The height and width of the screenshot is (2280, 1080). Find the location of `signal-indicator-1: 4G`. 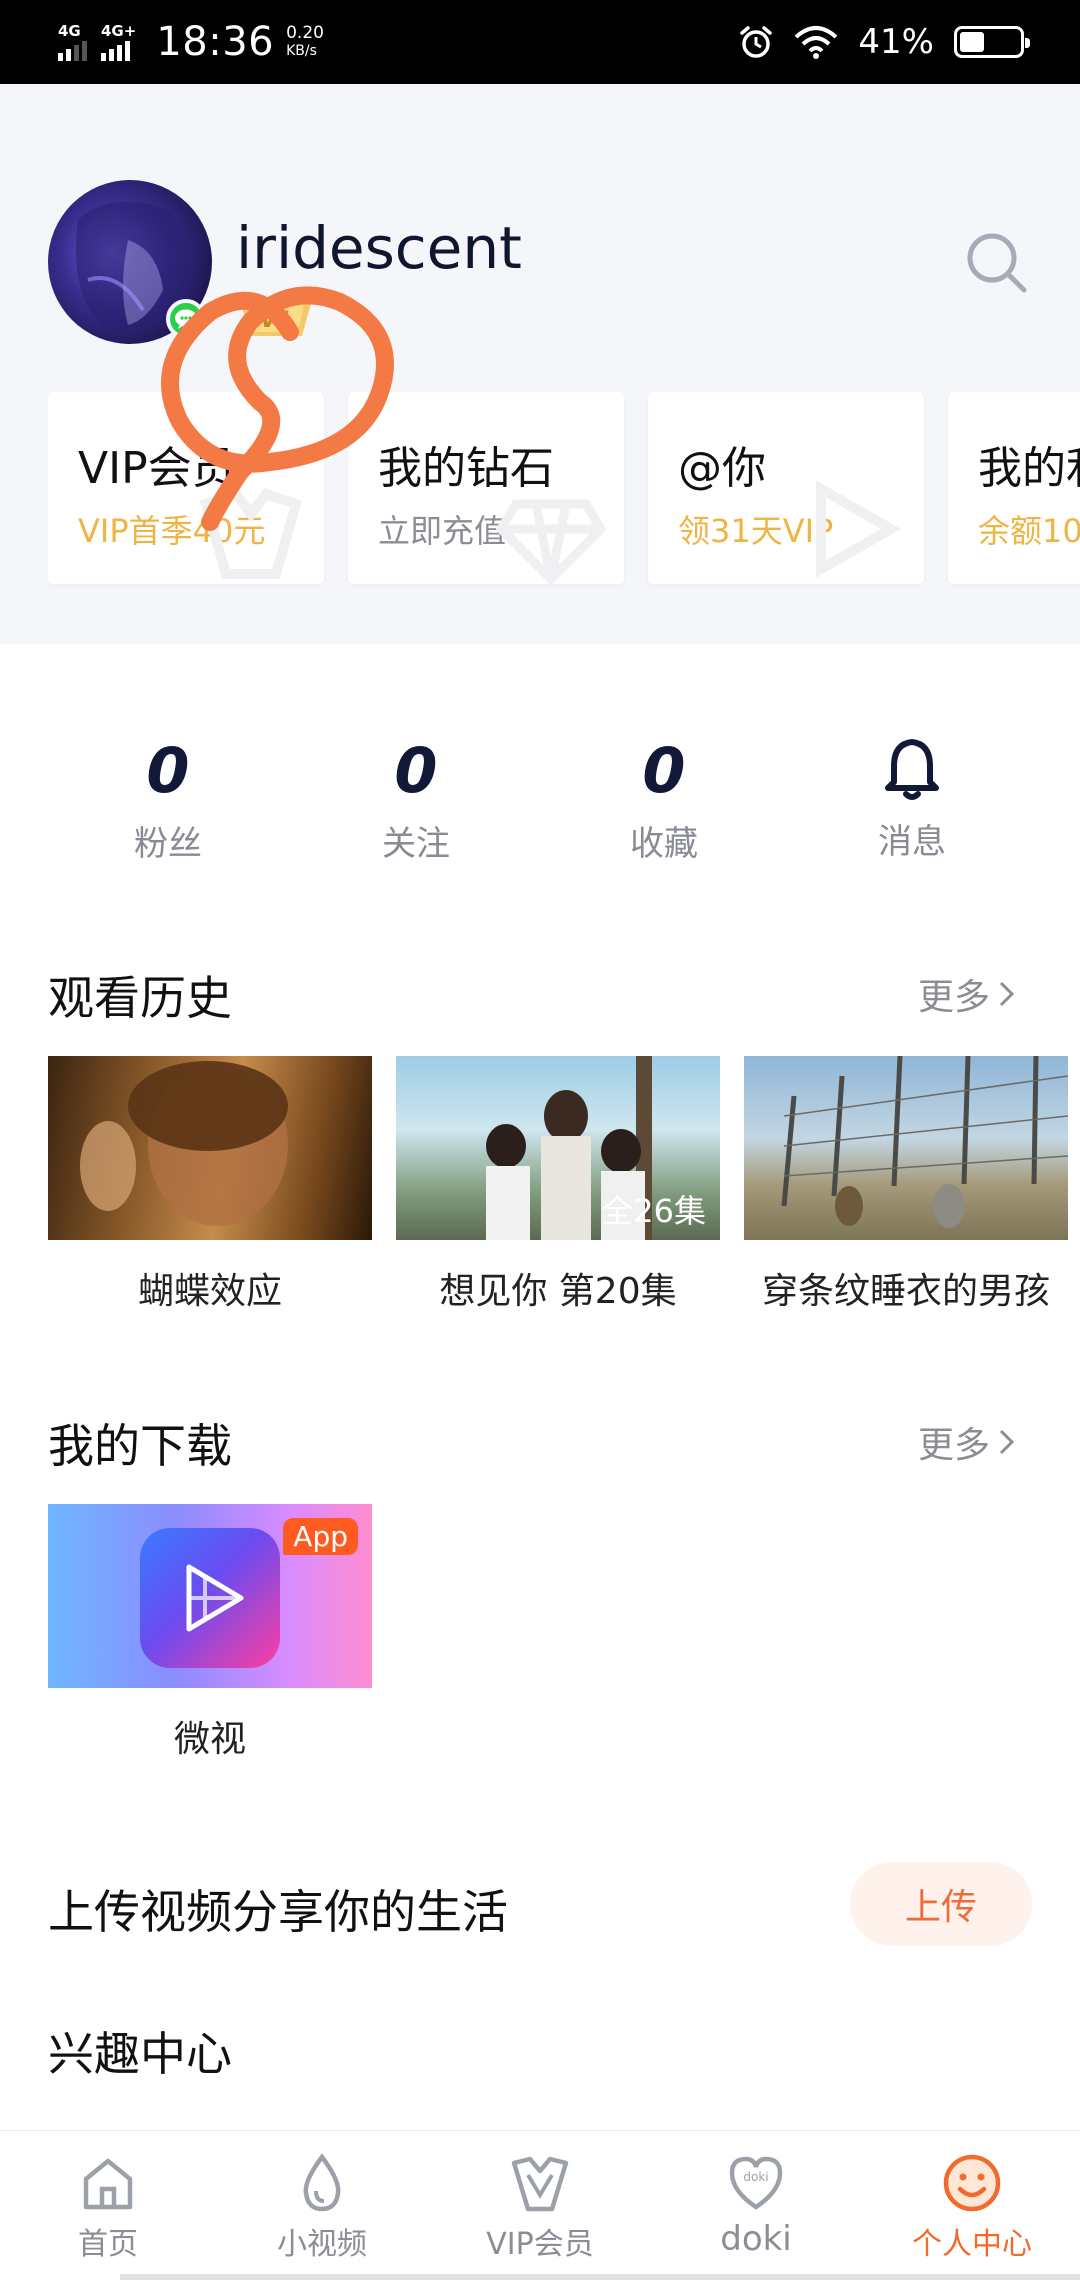

signal-indicator-1: 4G is located at coordinates (72, 42).